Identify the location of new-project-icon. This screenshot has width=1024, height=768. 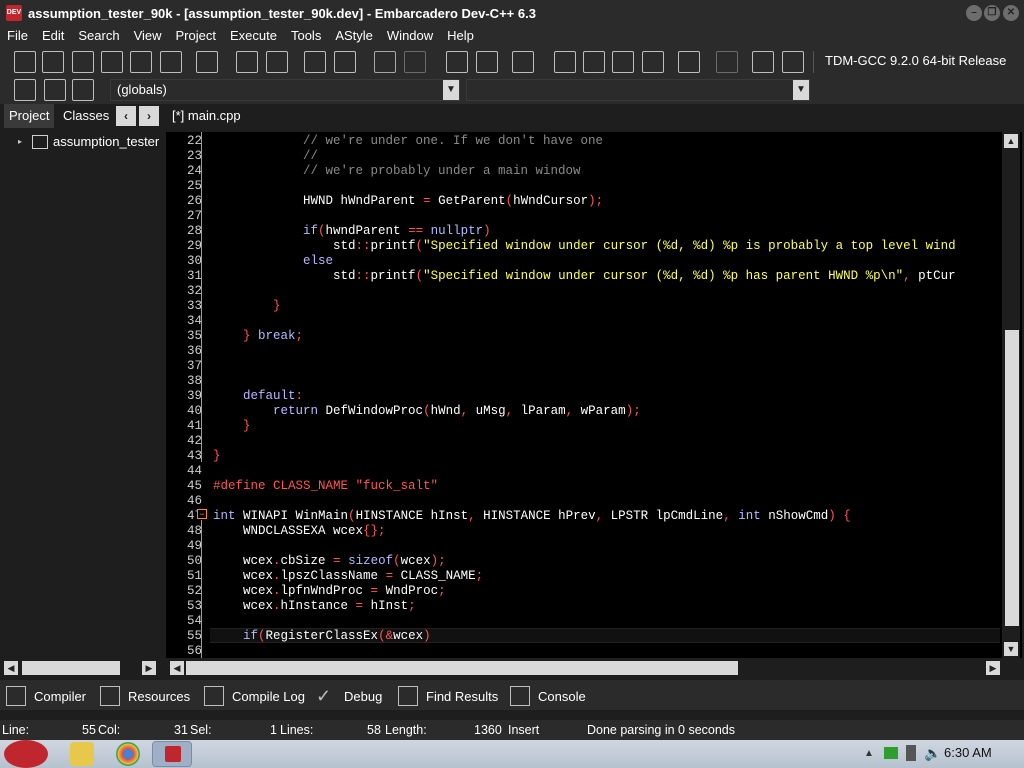
(457, 62).